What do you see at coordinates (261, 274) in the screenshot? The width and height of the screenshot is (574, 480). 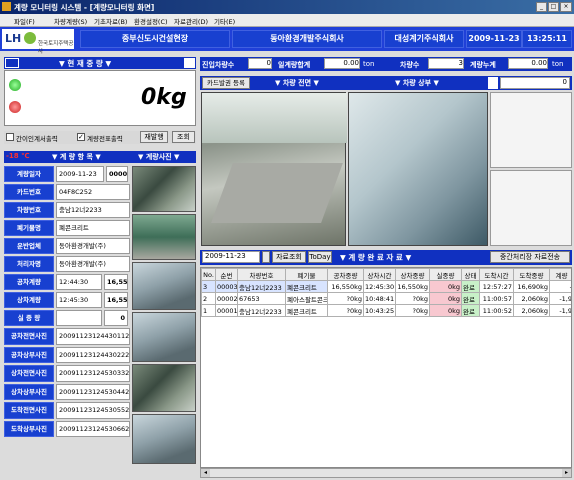 I see `column-header: 차량번호` at bounding box center [261, 274].